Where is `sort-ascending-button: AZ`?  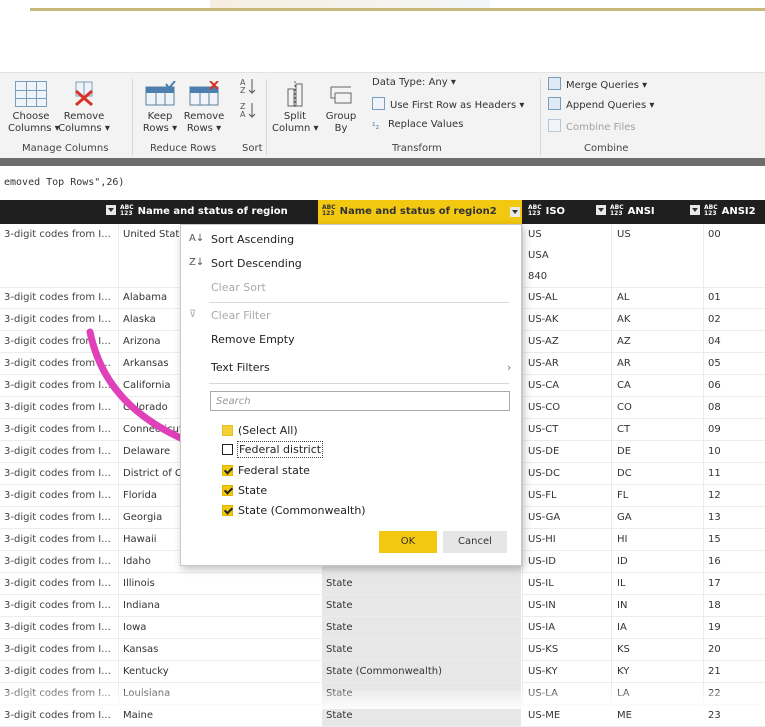
sort-ascending-button: AZ is located at coordinates (248, 88).